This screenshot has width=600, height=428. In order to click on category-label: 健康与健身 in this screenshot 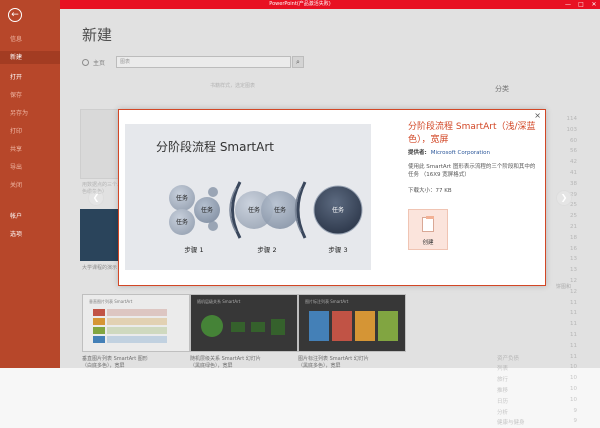, I will do `click(511, 423)`.